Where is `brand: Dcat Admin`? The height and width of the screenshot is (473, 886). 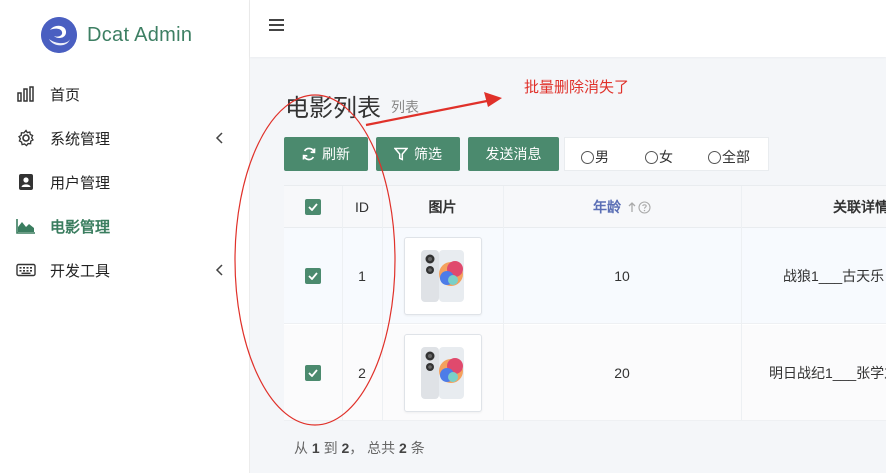
brand: Dcat Admin is located at coordinates (124, 35).